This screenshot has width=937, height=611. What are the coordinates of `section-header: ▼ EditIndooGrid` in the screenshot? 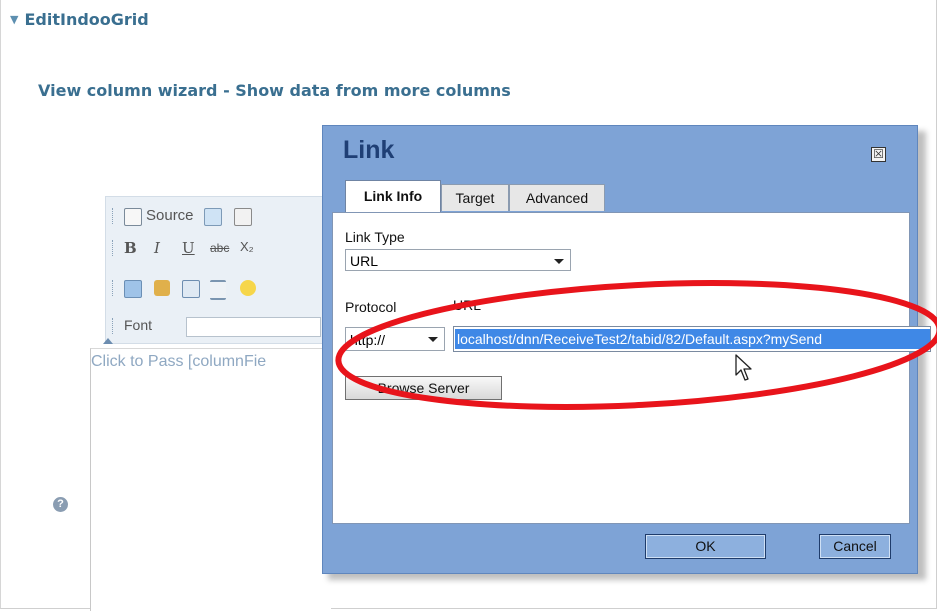 It's located at (79, 19).